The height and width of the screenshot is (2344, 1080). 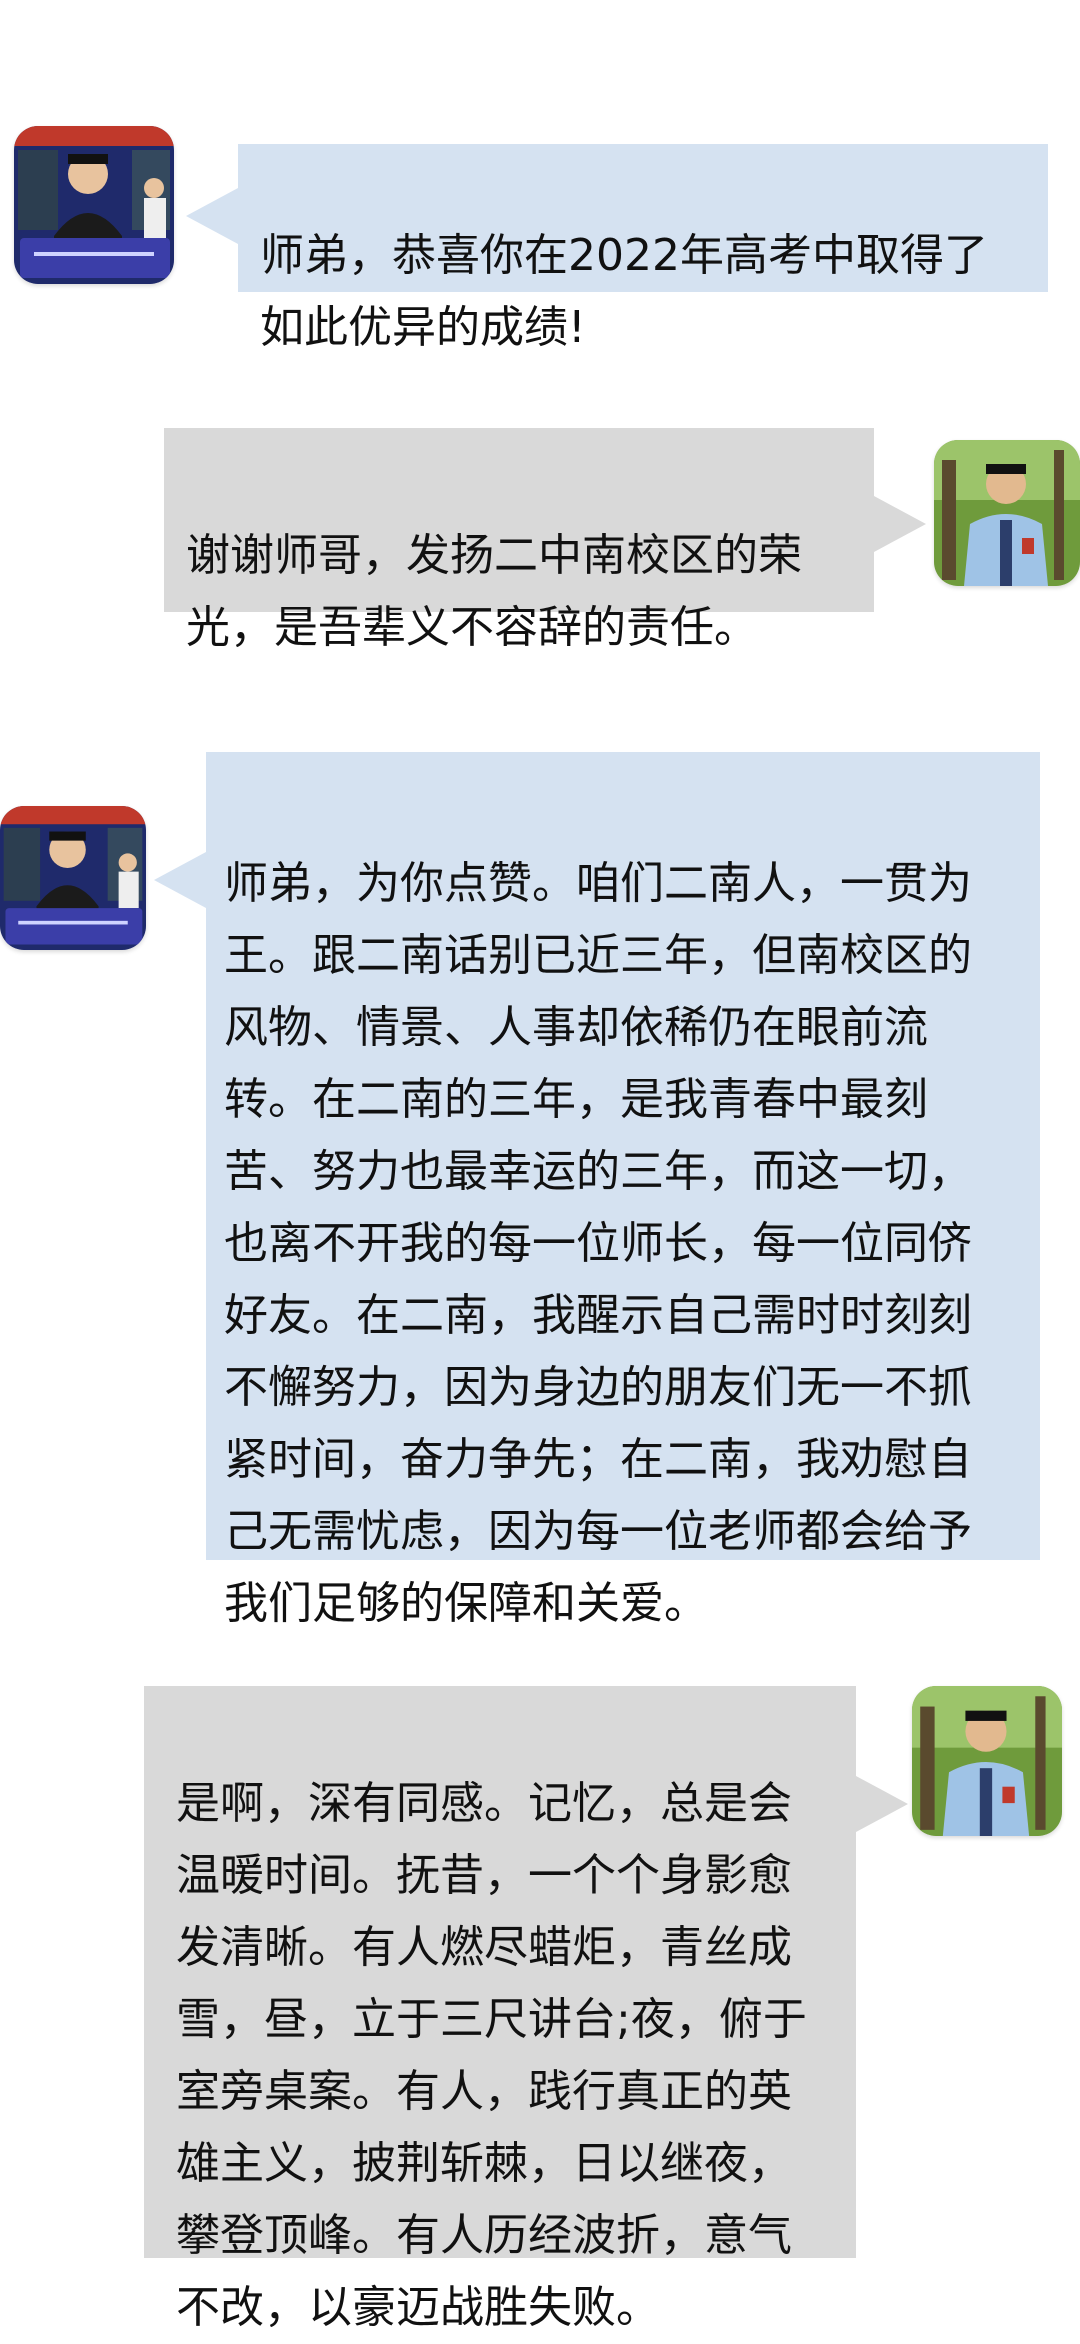 I want to click on message-1-tail, so click(x=212, y=216).